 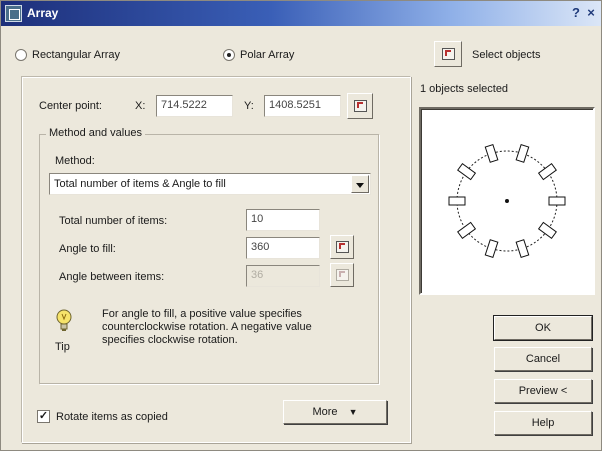 I want to click on select-objects-icon, so click(x=448, y=54).